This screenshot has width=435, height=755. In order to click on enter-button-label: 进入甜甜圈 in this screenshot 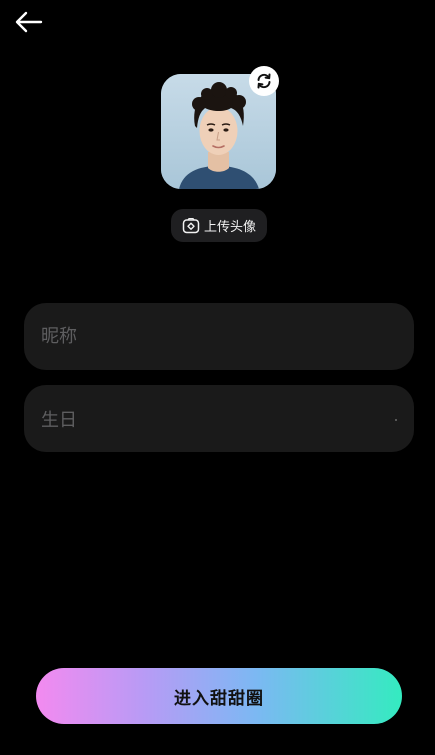, I will do `click(219, 698)`.